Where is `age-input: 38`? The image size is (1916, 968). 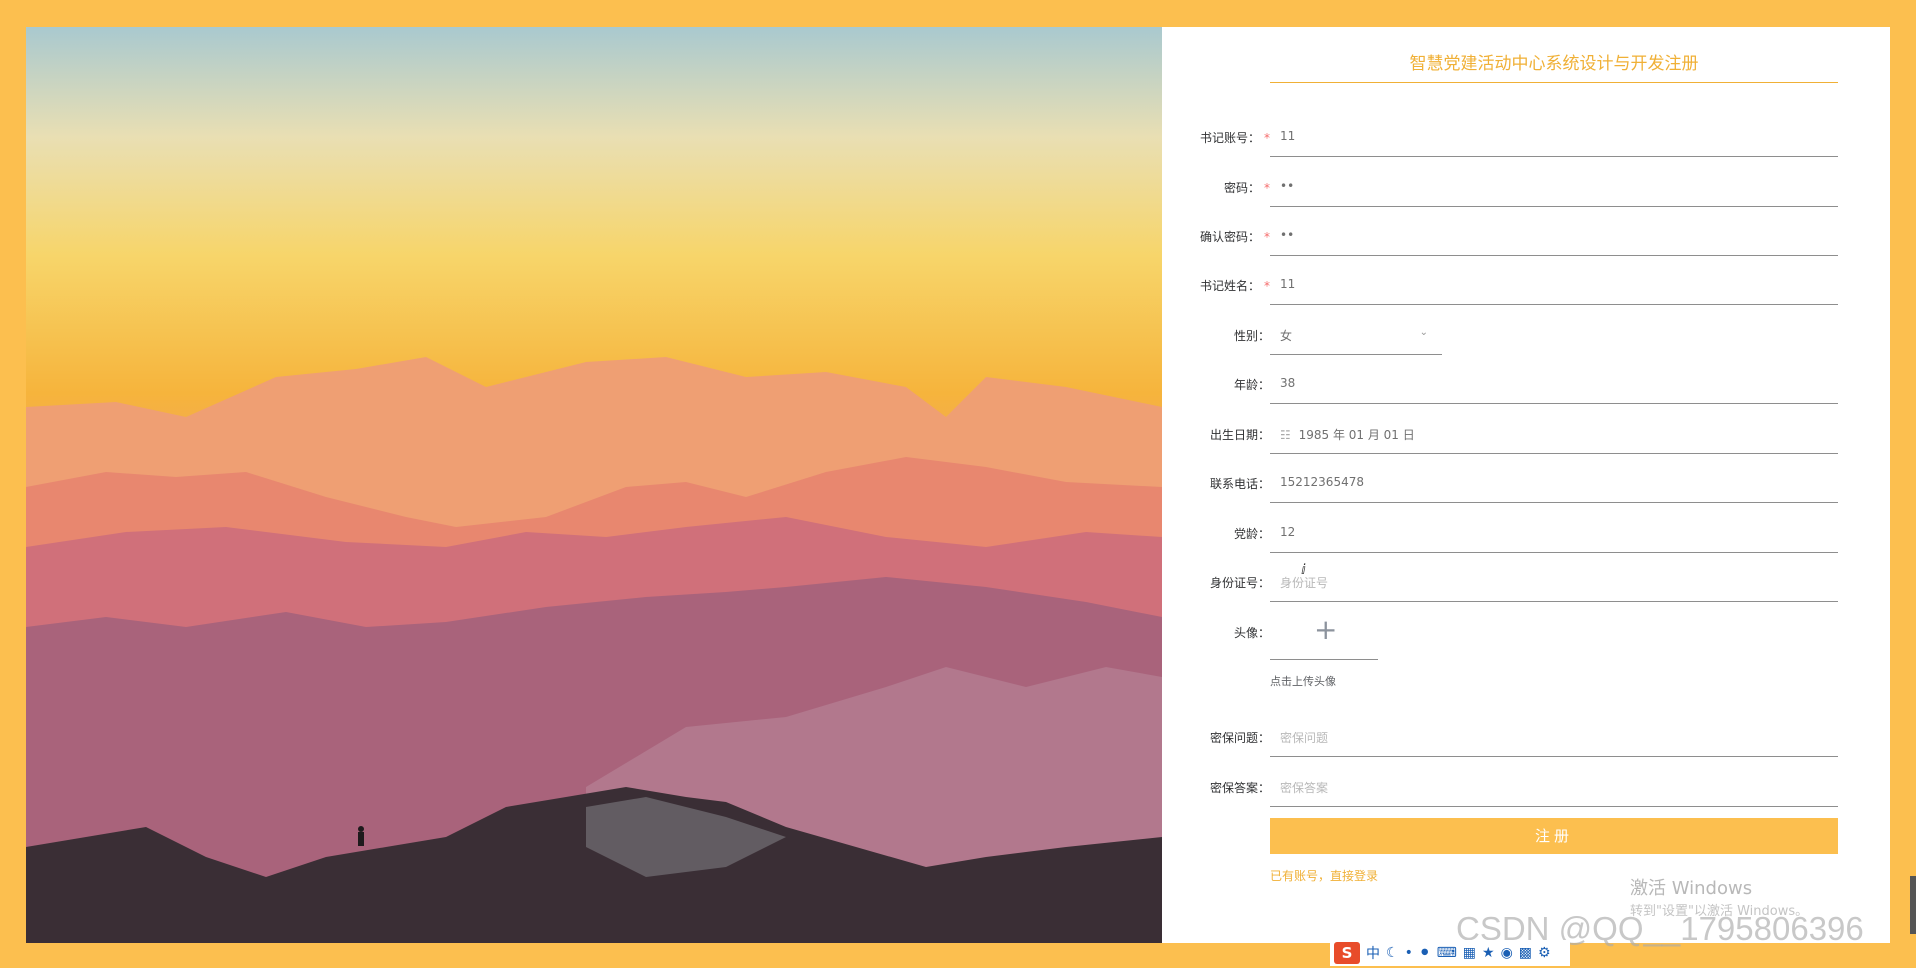
age-input: 38 is located at coordinates (1554, 384).